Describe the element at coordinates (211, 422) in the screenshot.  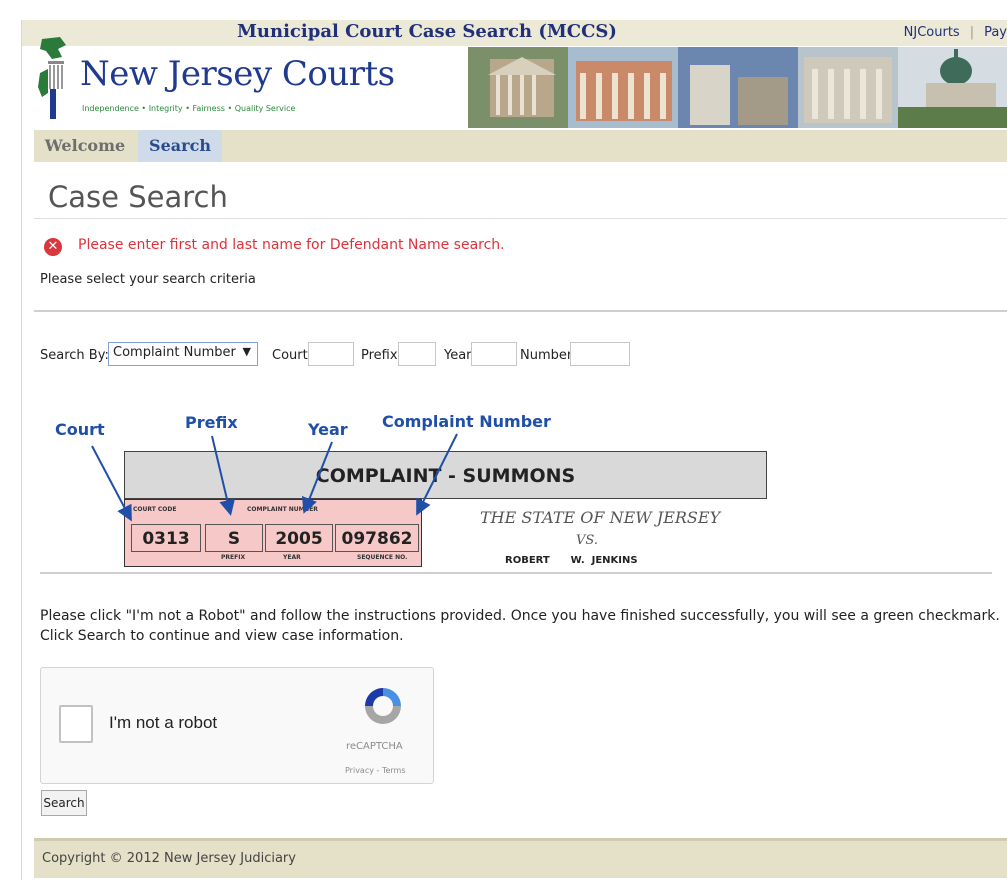
I see `annotation-prefix: Prefix` at that location.